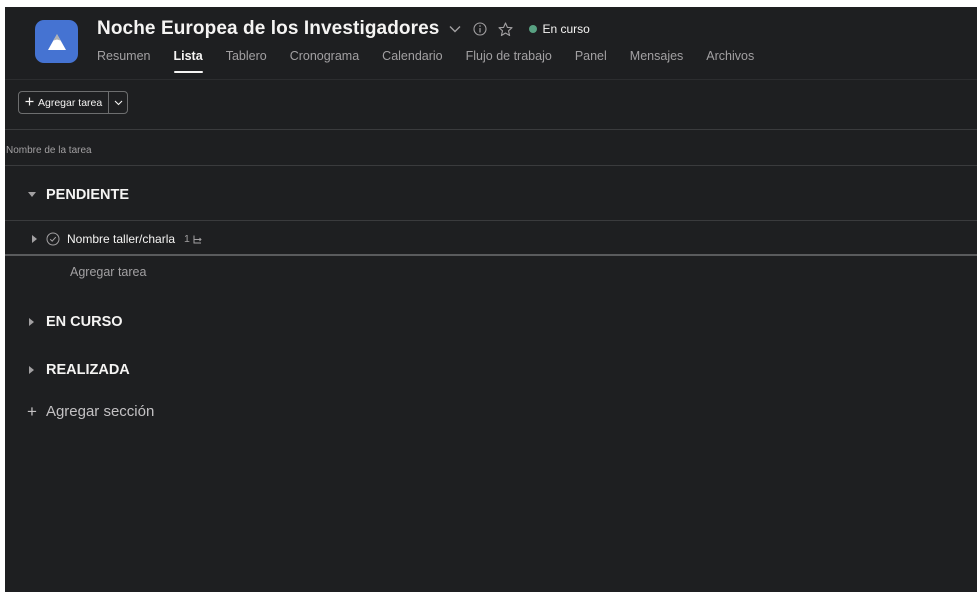  What do you see at coordinates (187, 239) in the screenshot?
I see `subtask-count-value: 1` at bounding box center [187, 239].